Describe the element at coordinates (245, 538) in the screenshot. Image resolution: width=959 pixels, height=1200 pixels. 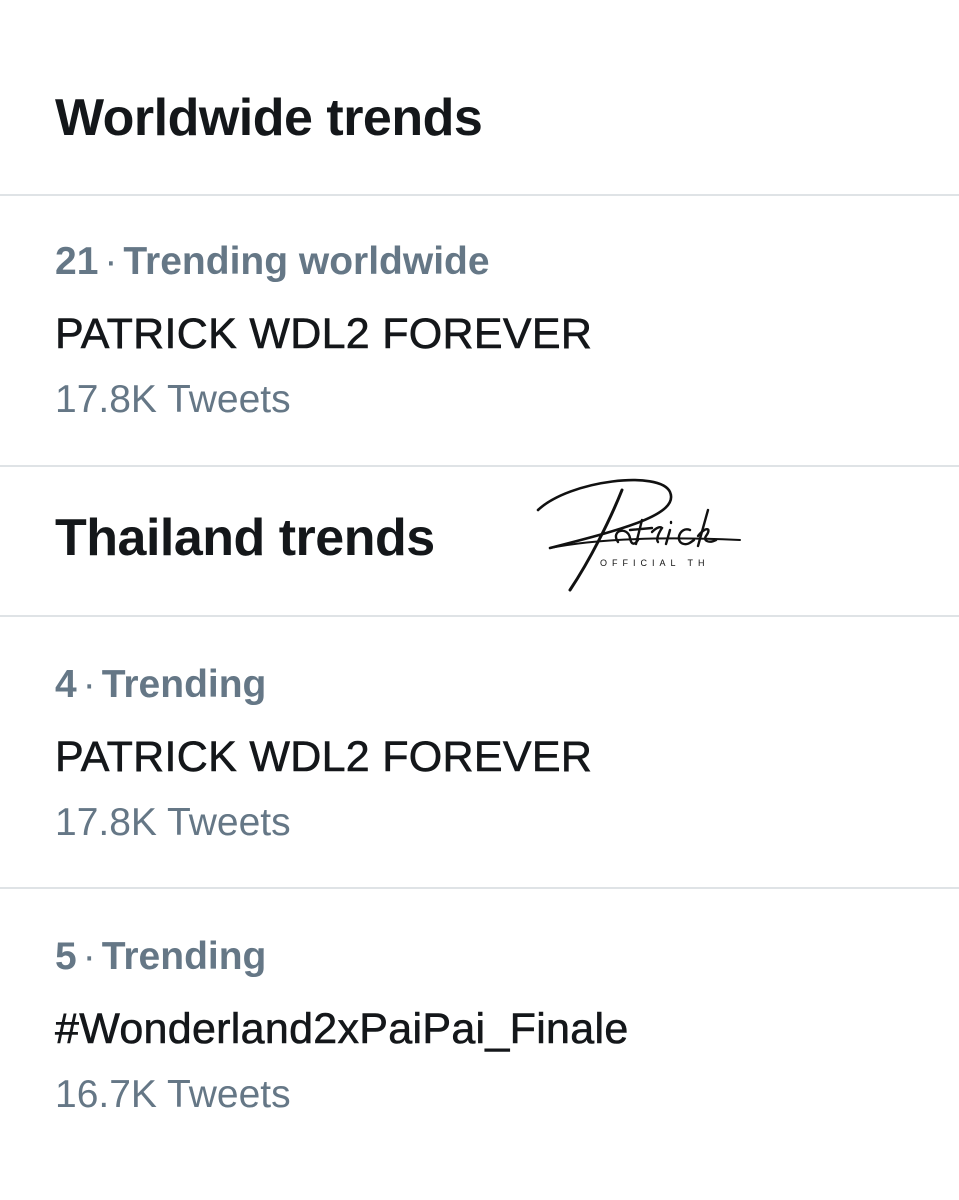
I see `thailand-trends-header: Thailand trends` at that location.